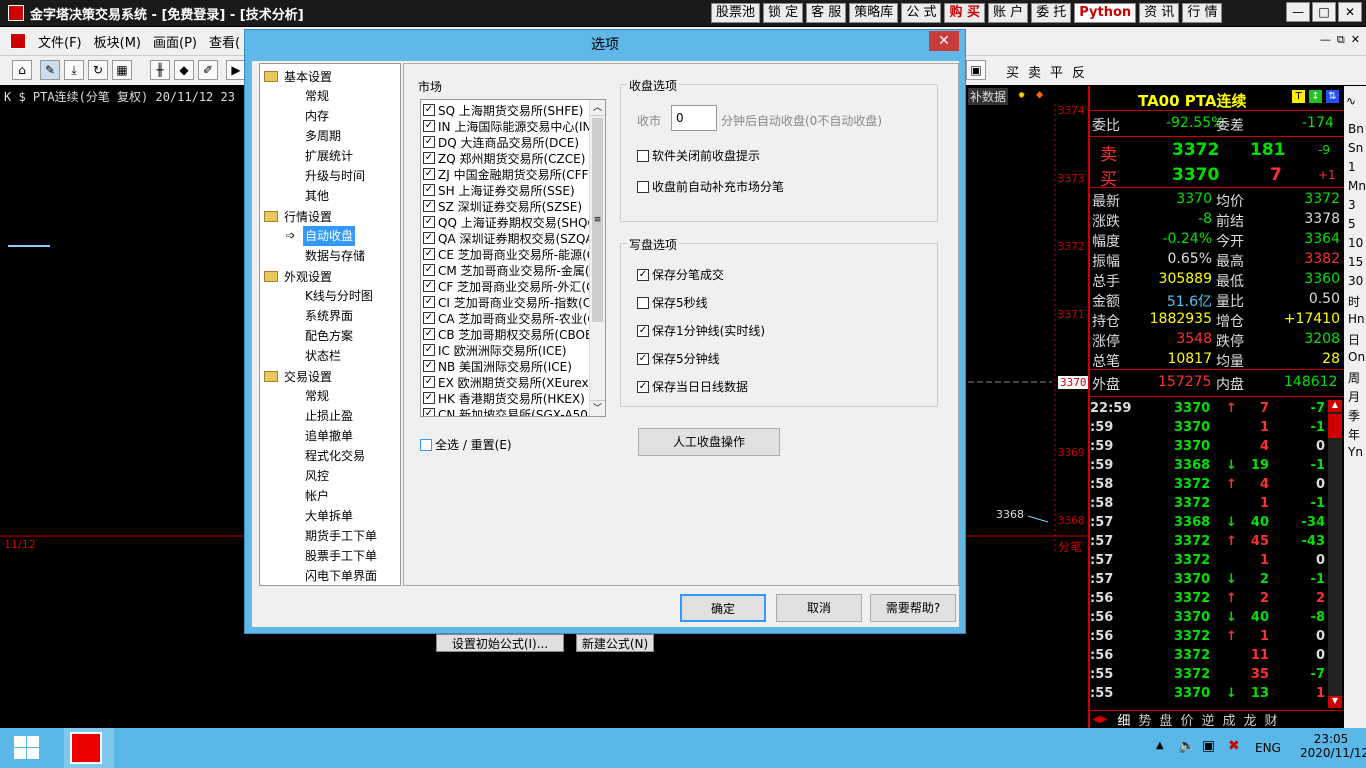 This screenshot has width=1366, height=768. Describe the element at coordinates (1352, 224) in the screenshot. I see `period-button: 5` at that location.